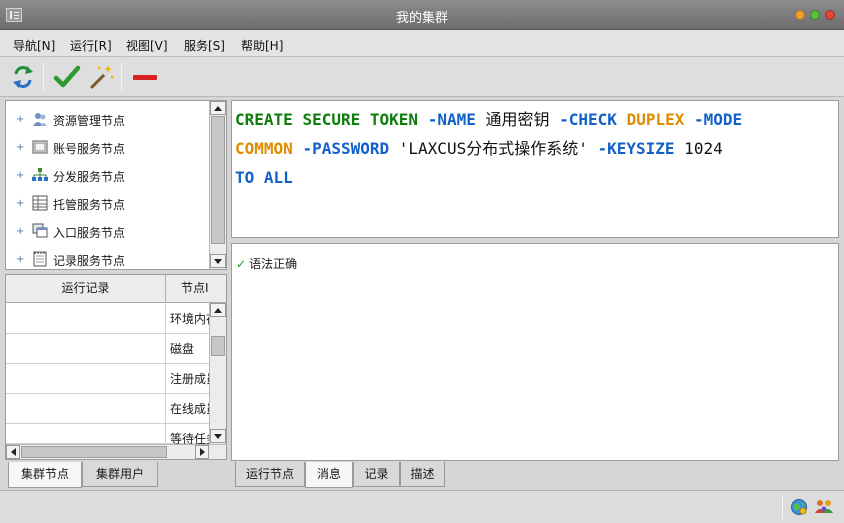 Image resolution: width=844 pixels, height=523 pixels. Describe the element at coordinates (189, 379) in the screenshot. I see `table-cell-node: 注册成员` at that location.